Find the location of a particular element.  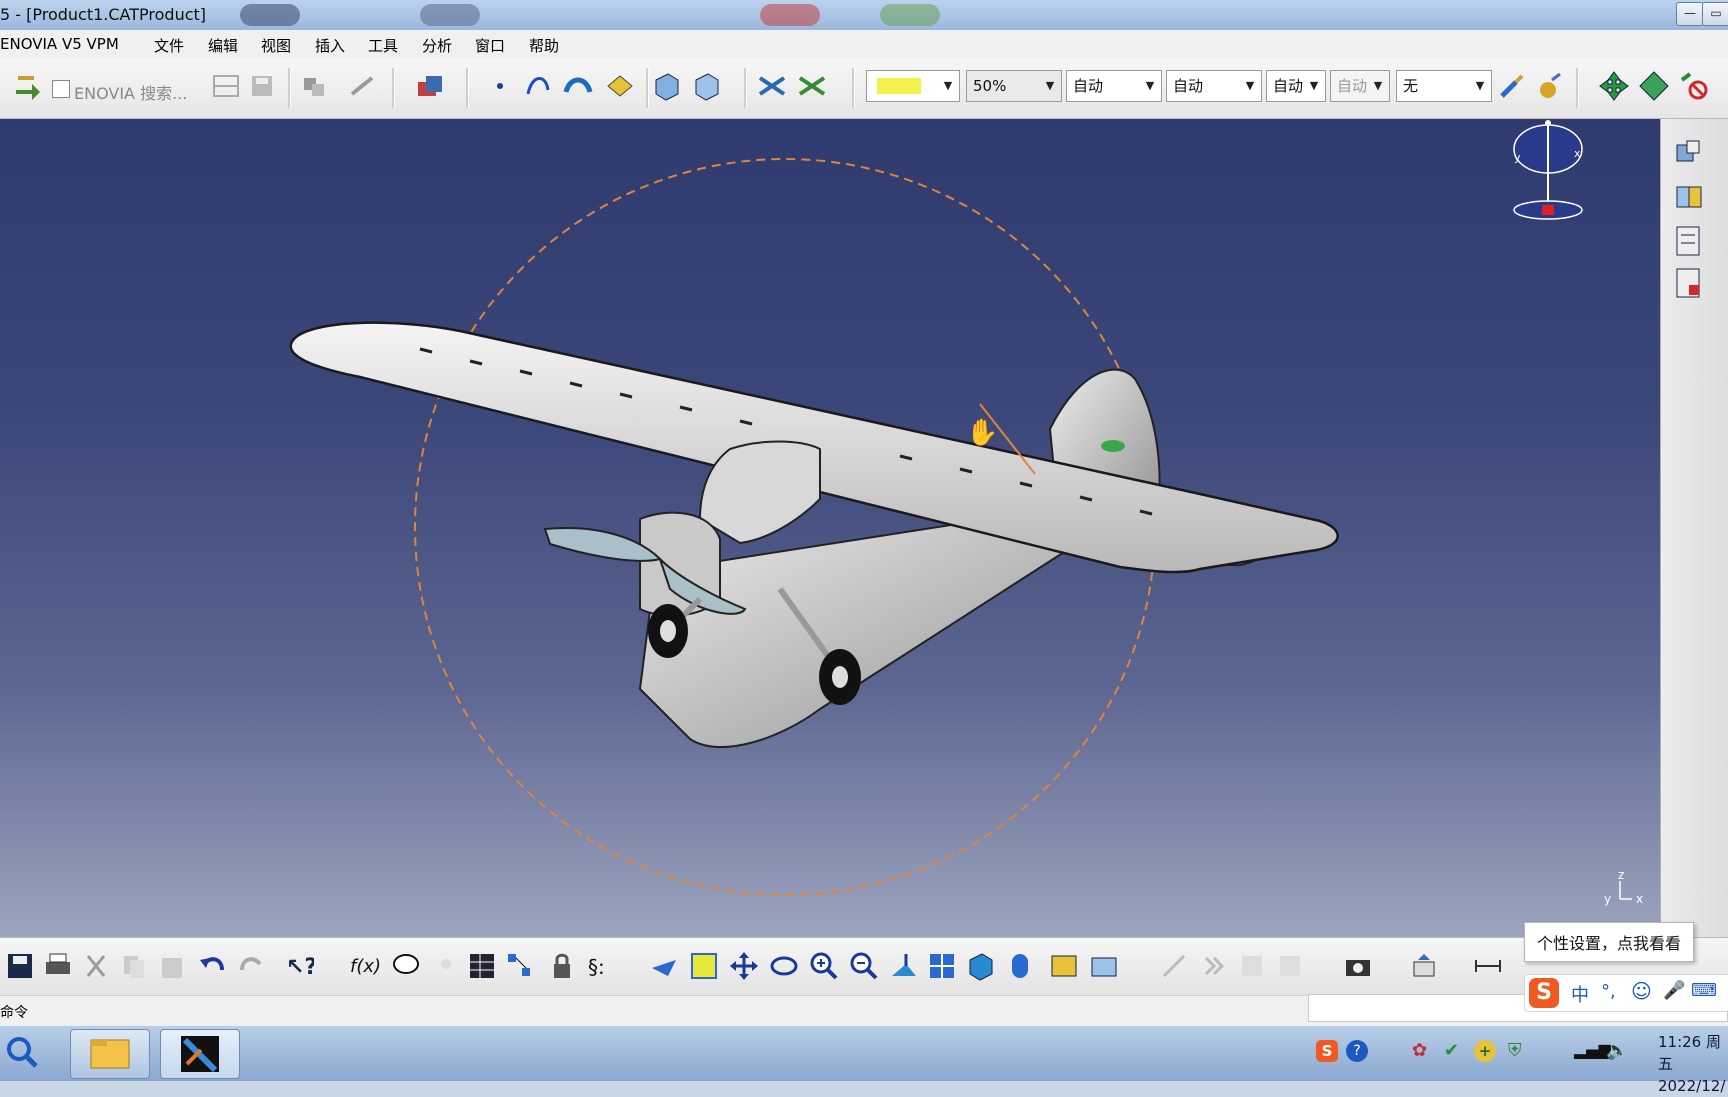

snap-icon is located at coordinates (1654, 86).